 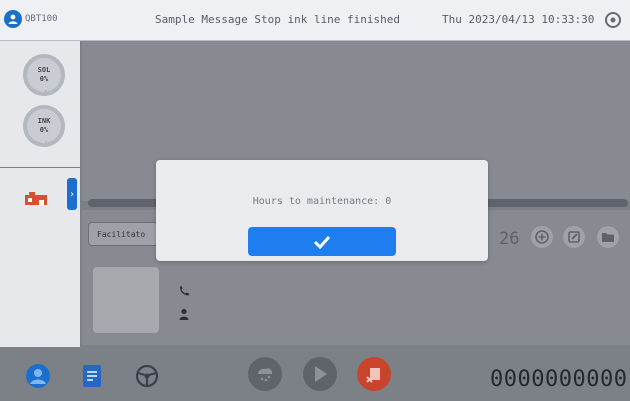 I want to click on person-icon, so click(x=184, y=312).